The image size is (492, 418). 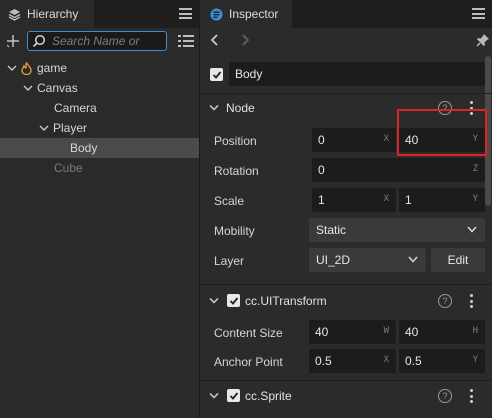 What do you see at coordinates (186, 41) in the screenshot?
I see `list-view-icon` at bounding box center [186, 41].